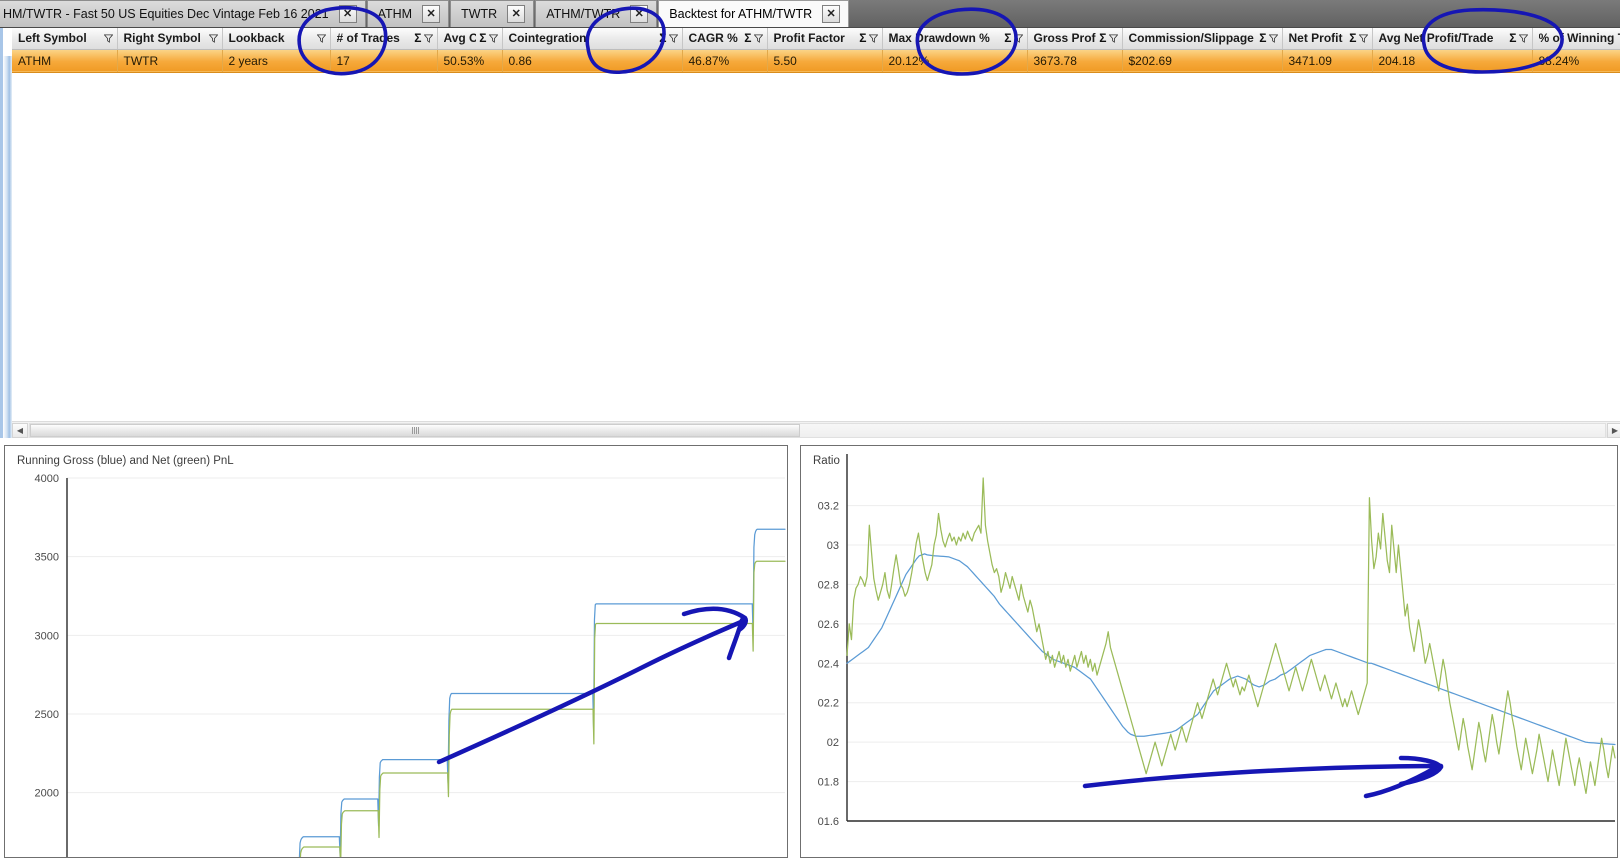 The image size is (1620, 859). I want to click on scrollbar-grip-icon, so click(415, 430).